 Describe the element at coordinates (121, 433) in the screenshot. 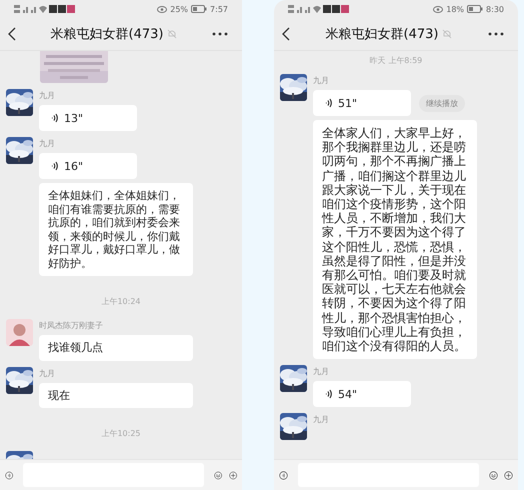

I see `timestamp: 上午10:25` at that location.